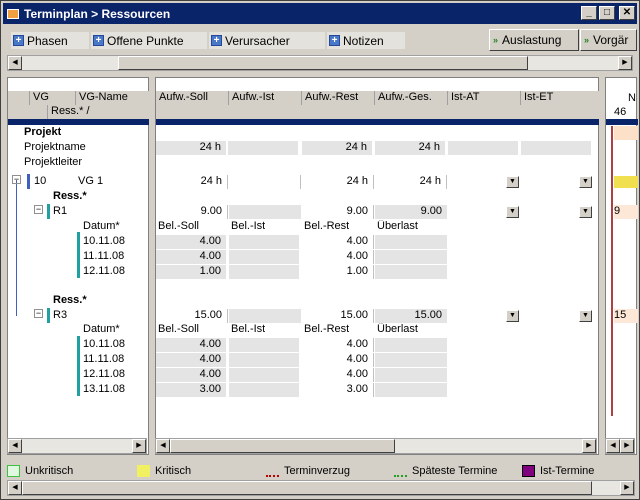  I want to click on vg-soll: 24 h, so click(192, 182).